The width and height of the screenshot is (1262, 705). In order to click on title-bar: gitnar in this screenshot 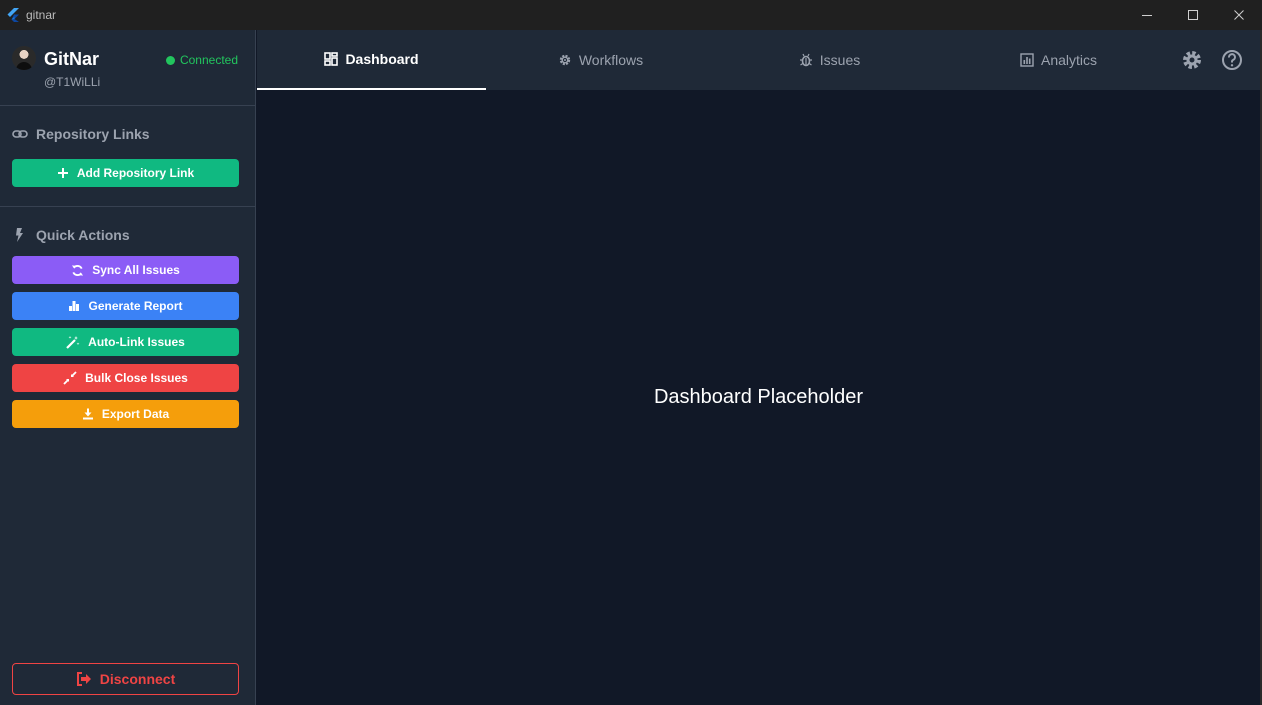, I will do `click(631, 15)`.